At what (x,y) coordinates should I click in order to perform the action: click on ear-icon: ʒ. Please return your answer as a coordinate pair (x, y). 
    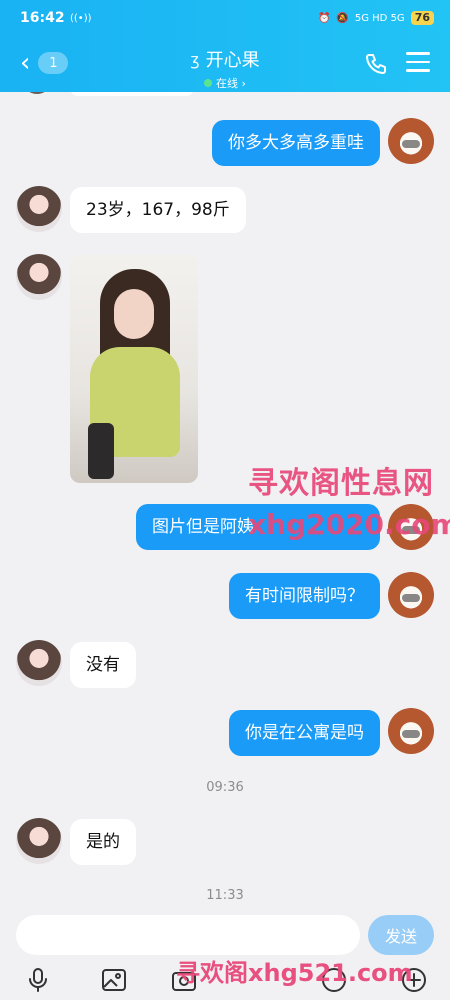
    Looking at the image, I should click on (195, 59).